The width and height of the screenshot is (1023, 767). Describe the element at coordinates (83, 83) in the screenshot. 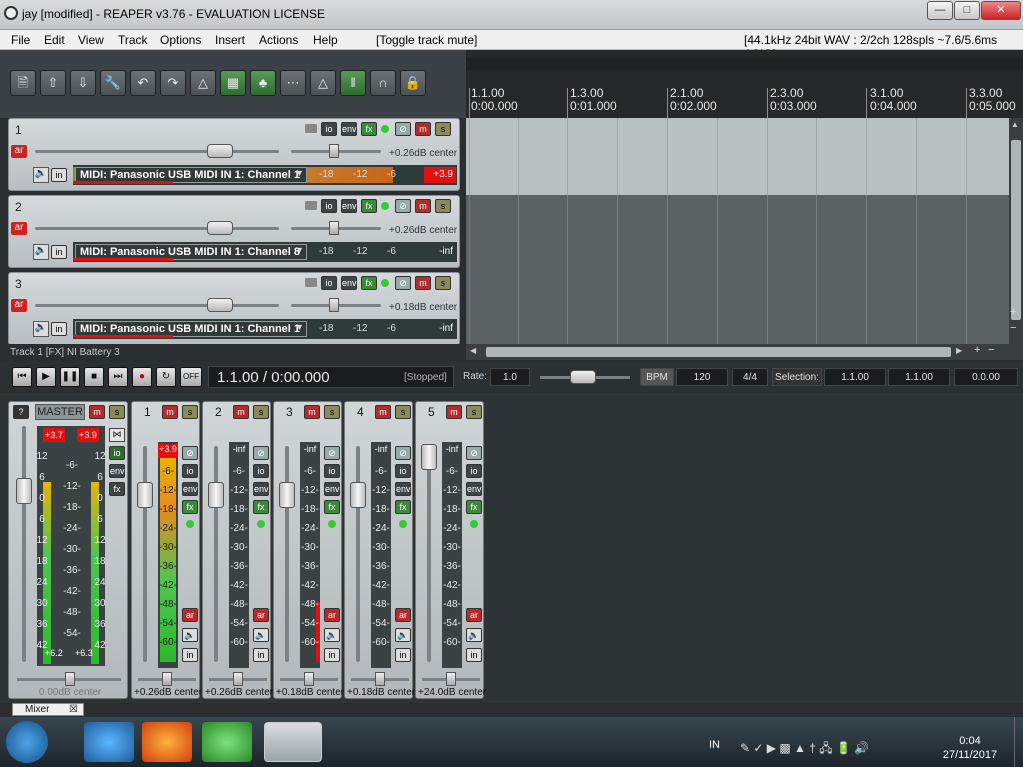

I see `save-icon: ⇩` at that location.